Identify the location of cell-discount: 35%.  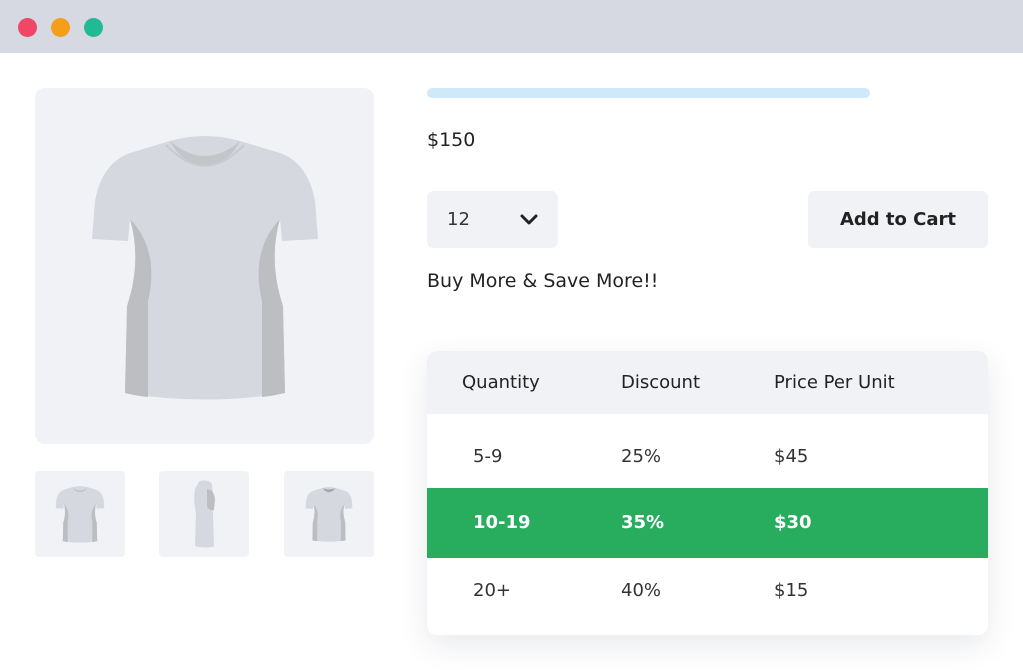
(643, 522).